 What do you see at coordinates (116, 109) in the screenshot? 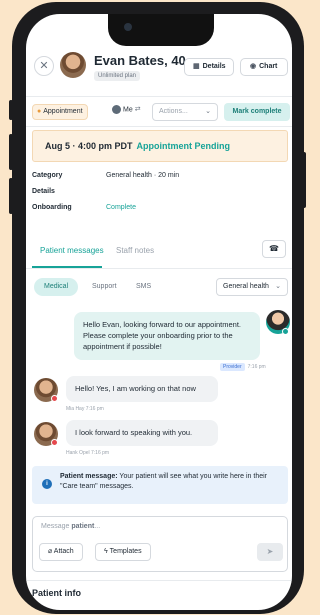
I see `assignee-avatar` at bounding box center [116, 109].